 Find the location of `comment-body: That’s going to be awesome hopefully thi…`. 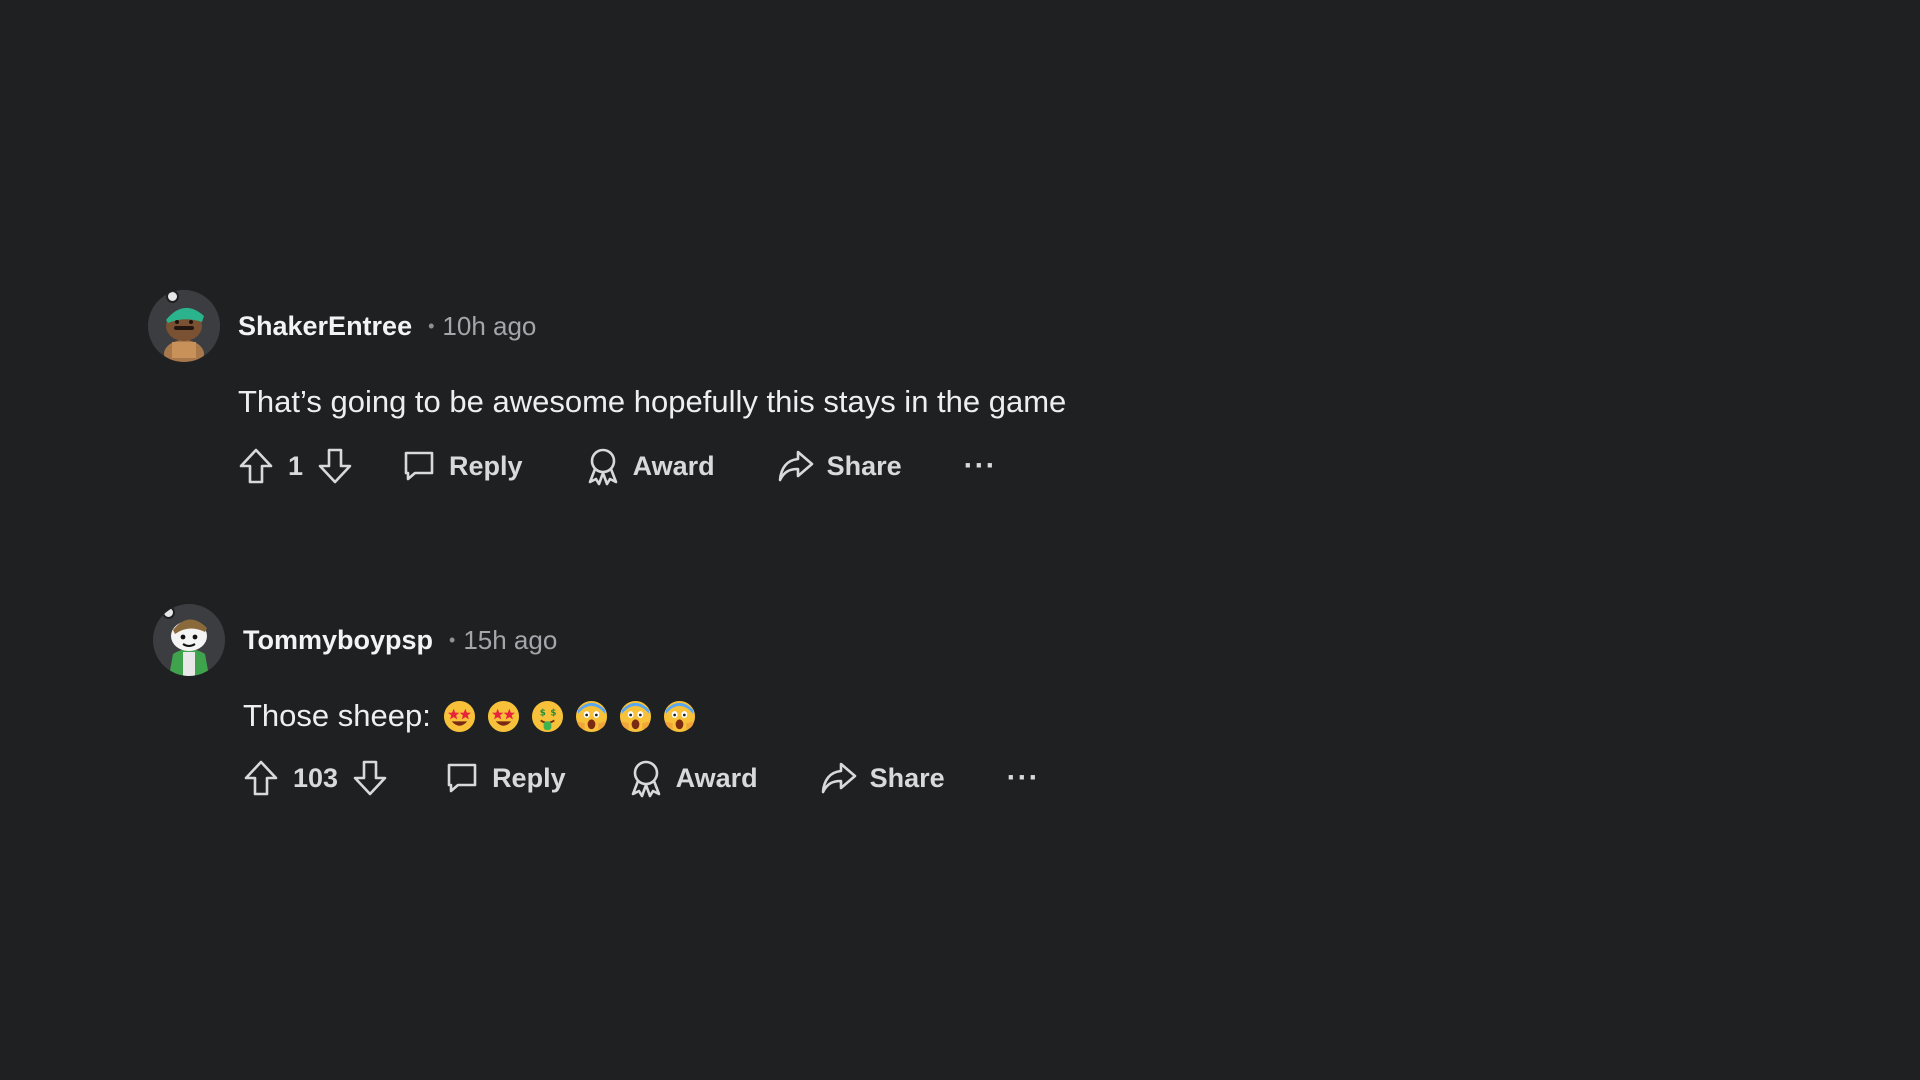

comment-body: That’s going to be awesome hopefully thi… is located at coordinates (652, 402).